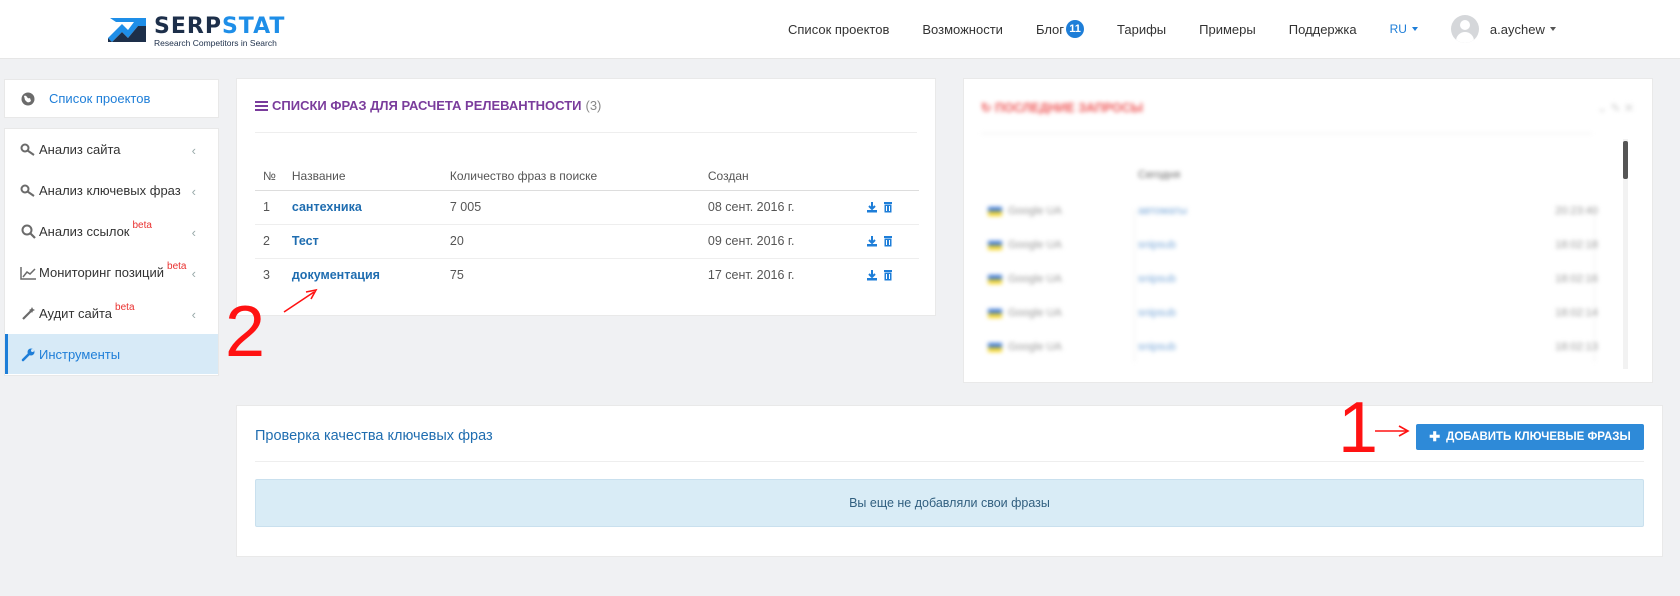 The image size is (1680, 596). I want to click on language-label: RU, so click(1398, 29).